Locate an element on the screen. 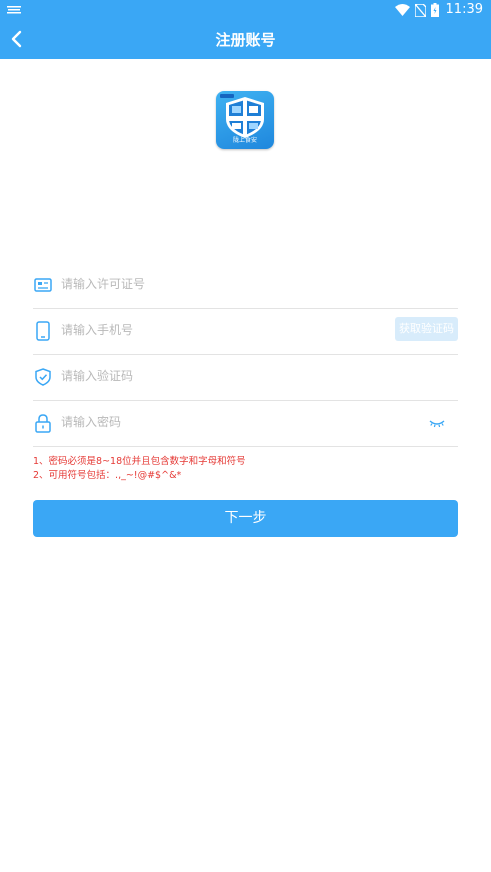 The width and height of the screenshot is (491, 872). shield-check-icon is located at coordinates (43, 377).